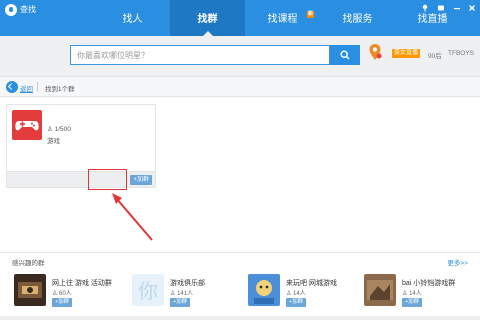  I want to click on close-icon, so click(472, 9).